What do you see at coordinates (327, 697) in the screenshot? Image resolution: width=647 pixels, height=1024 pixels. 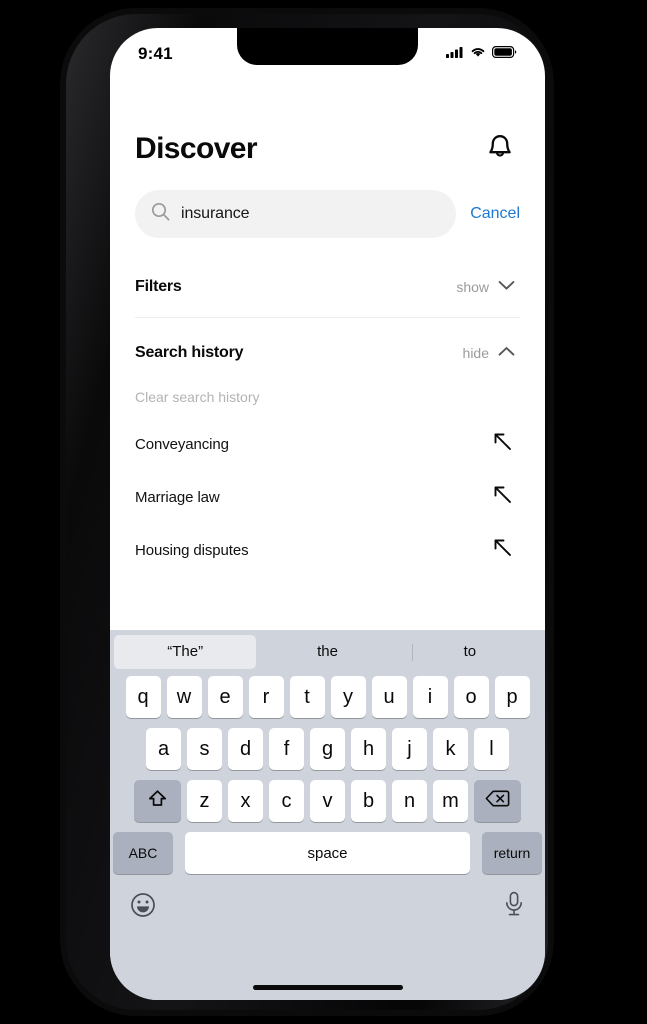 I see `keyboard-row-1: q w e r t y u i o p` at bounding box center [327, 697].